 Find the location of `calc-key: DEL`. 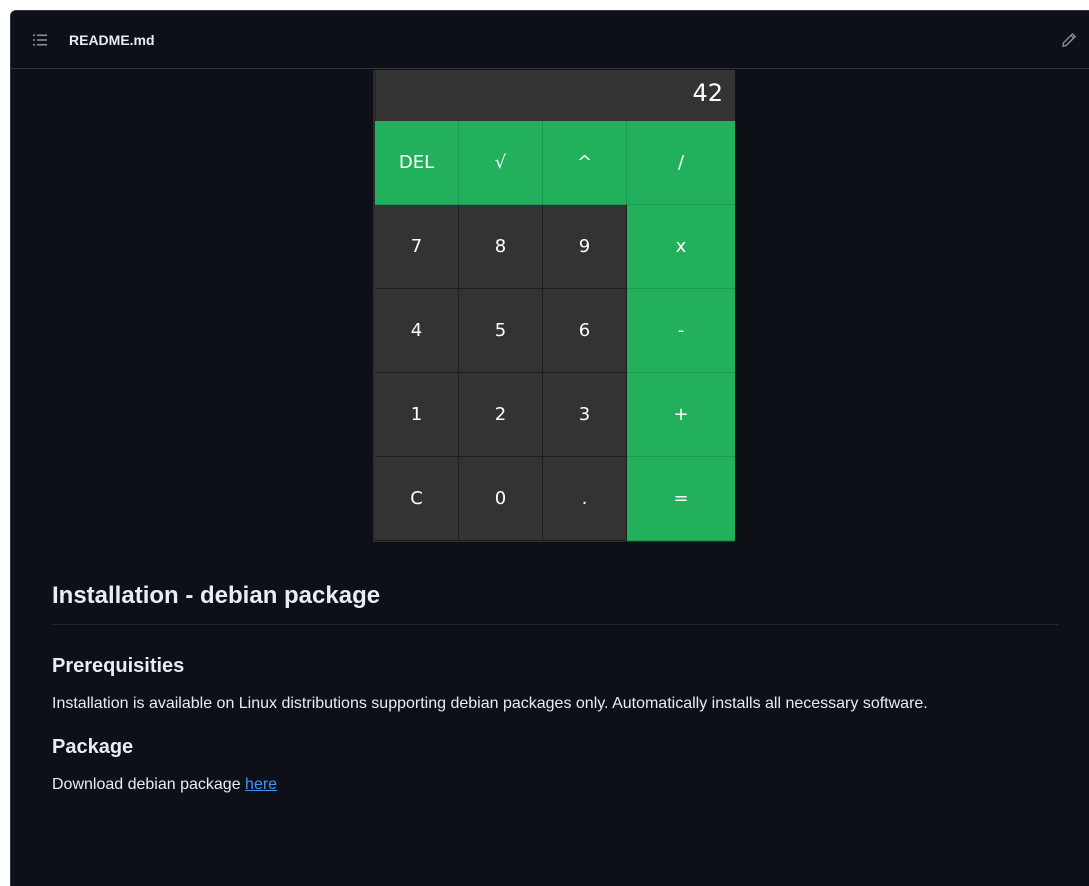

calc-key: DEL is located at coordinates (417, 163).